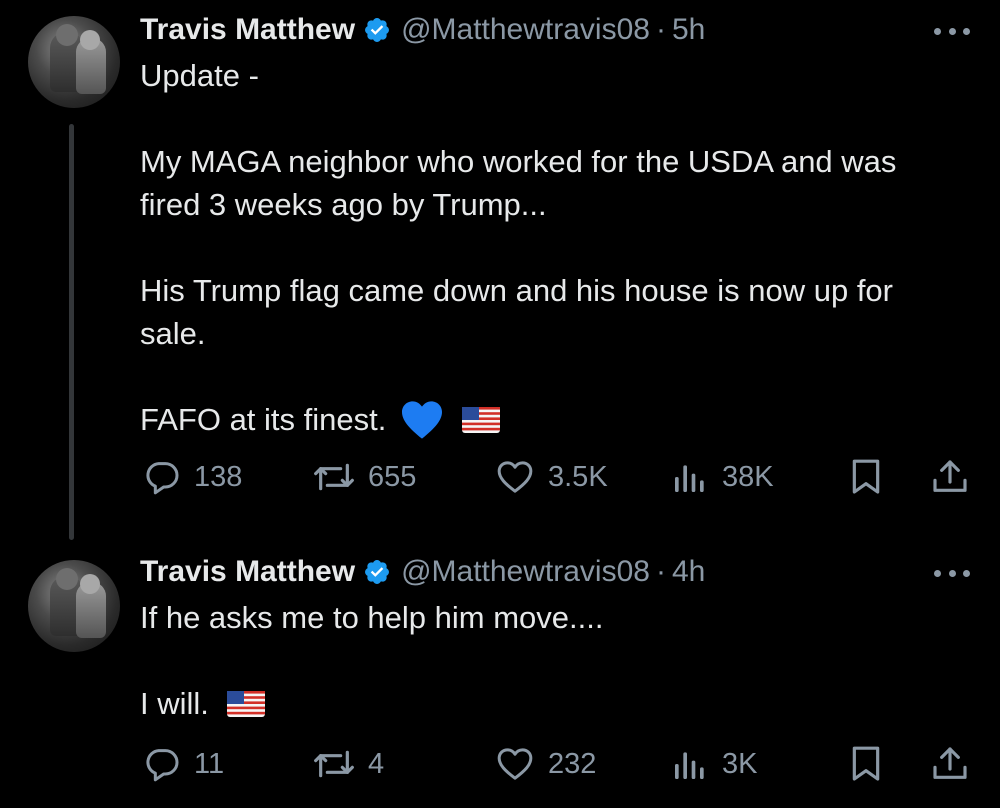 The width and height of the screenshot is (1000, 808). What do you see at coordinates (192, 477) in the screenshot?
I see `reply-button: 138` at bounding box center [192, 477].